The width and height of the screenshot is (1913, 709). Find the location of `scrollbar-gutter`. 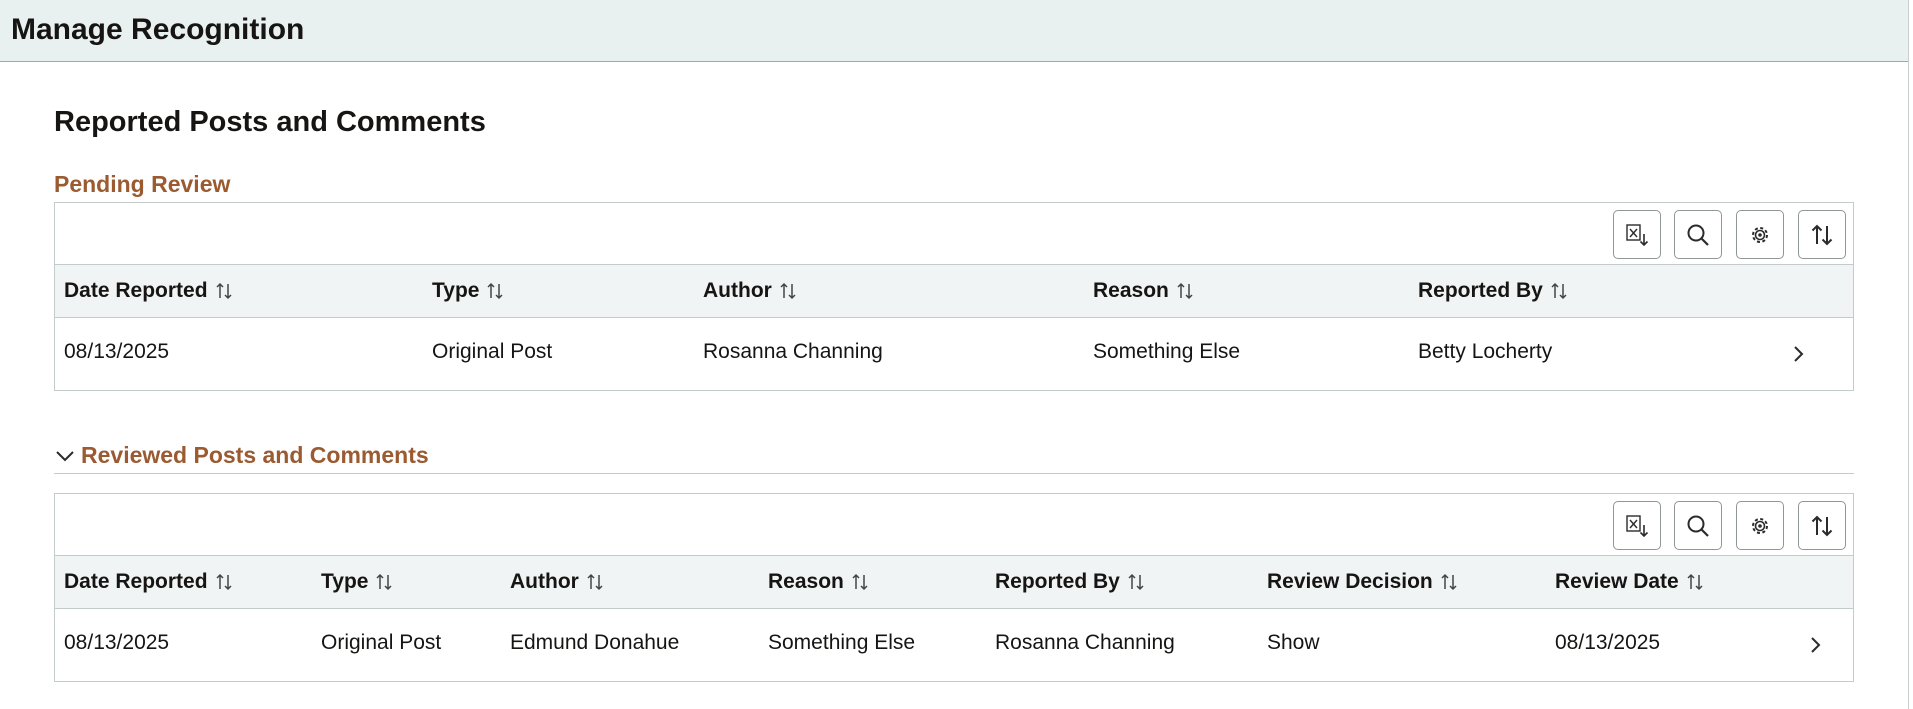

scrollbar-gutter is located at coordinates (1910, 354).